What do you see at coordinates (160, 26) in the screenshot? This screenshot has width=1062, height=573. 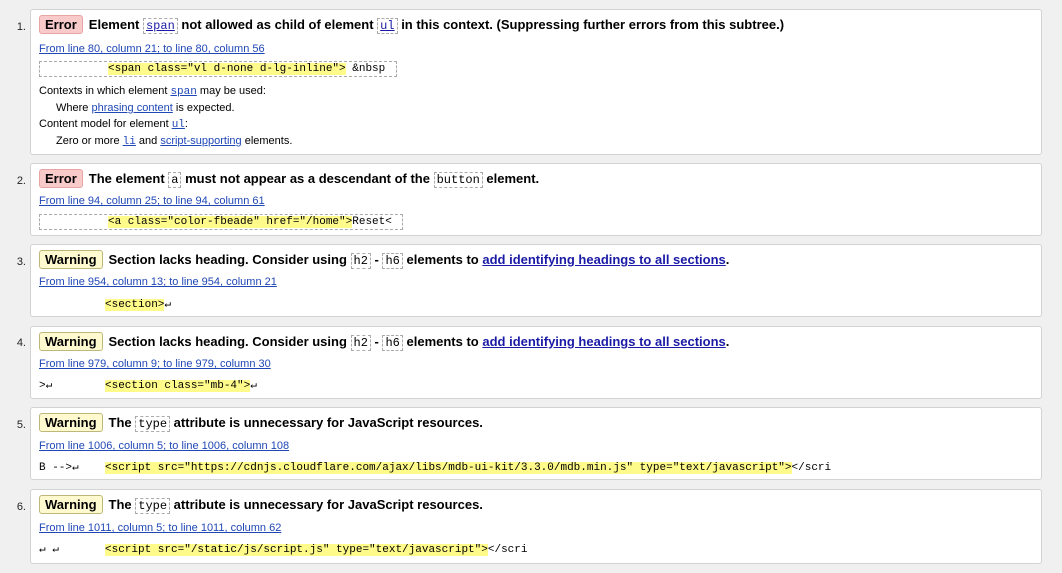 I see `code-span-link: span` at bounding box center [160, 26].